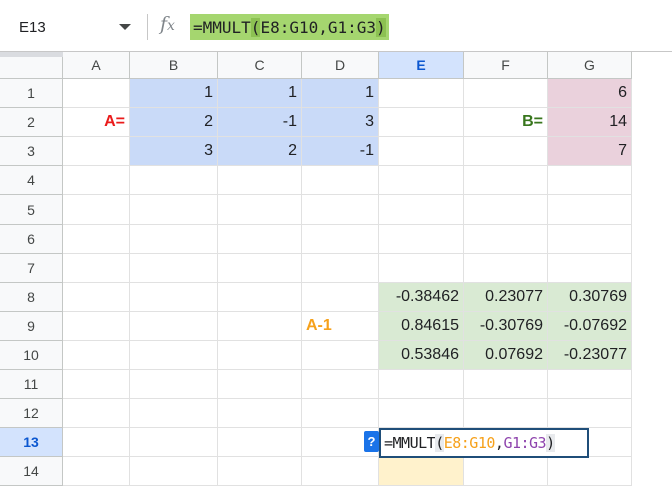  What do you see at coordinates (340, 180) in the screenshot?
I see `cell-d4` at bounding box center [340, 180].